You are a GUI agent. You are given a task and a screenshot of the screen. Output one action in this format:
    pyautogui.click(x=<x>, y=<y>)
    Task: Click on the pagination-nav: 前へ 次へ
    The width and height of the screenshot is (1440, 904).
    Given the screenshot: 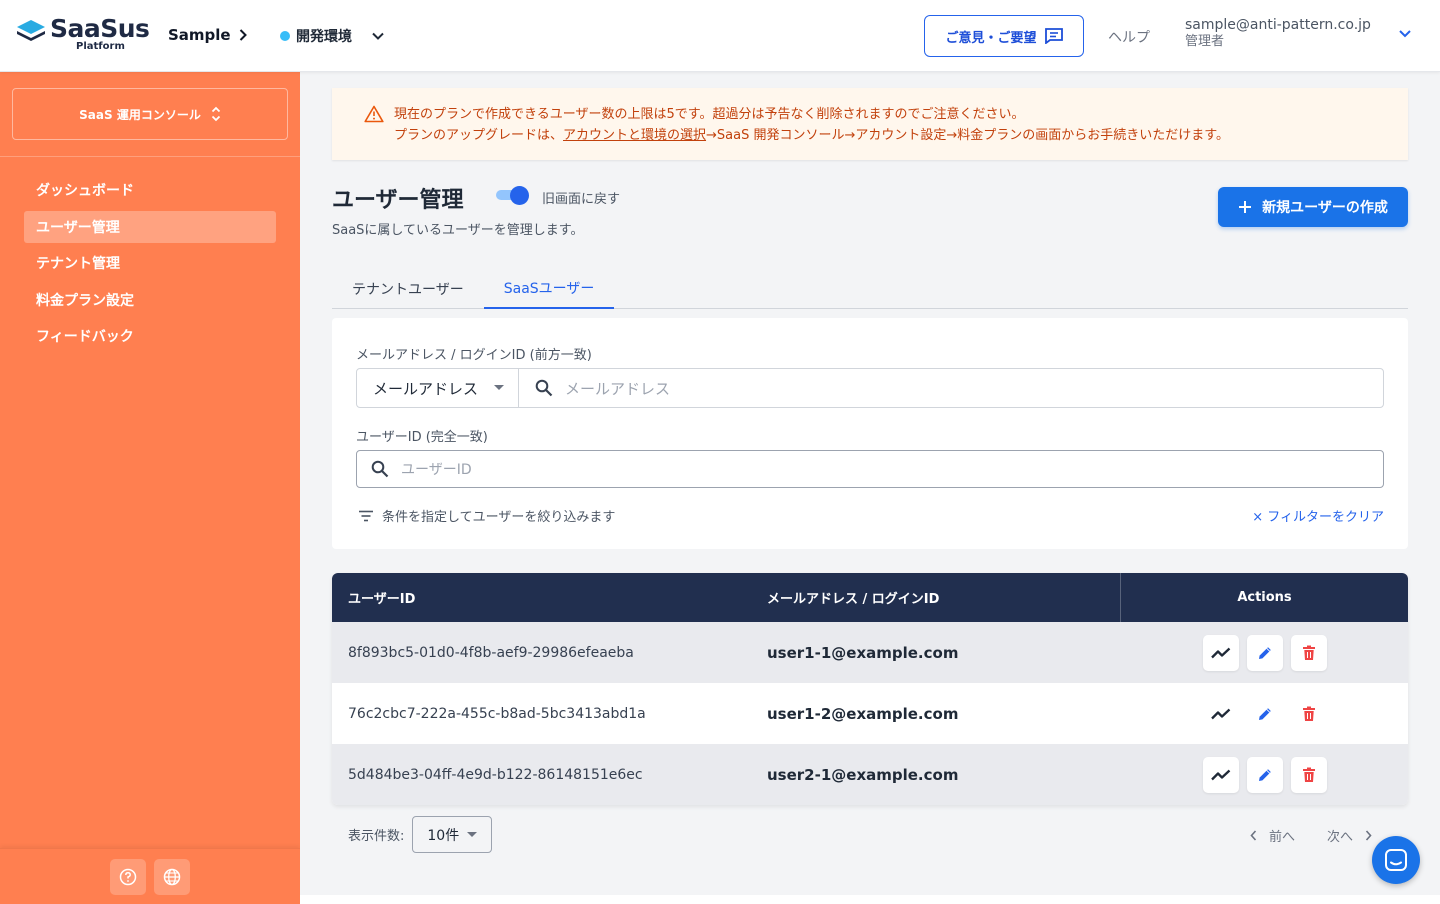 What is the action you would take?
    pyautogui.click(x=1311, y=835)
    